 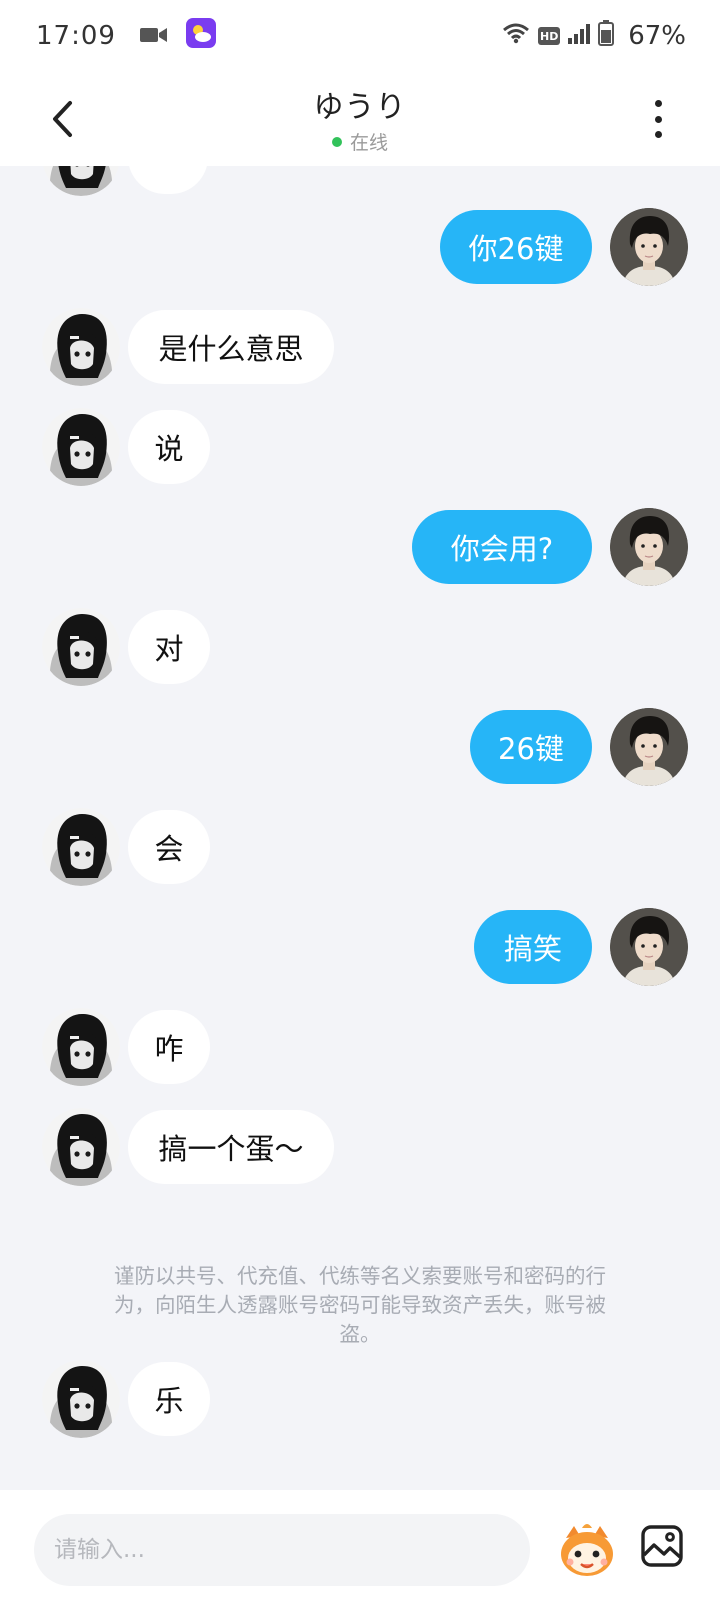 What do you see at coordinates (360, 848) in the screenshot?
I see `message-row-incoming: 会` at bounding box center [360, 848].